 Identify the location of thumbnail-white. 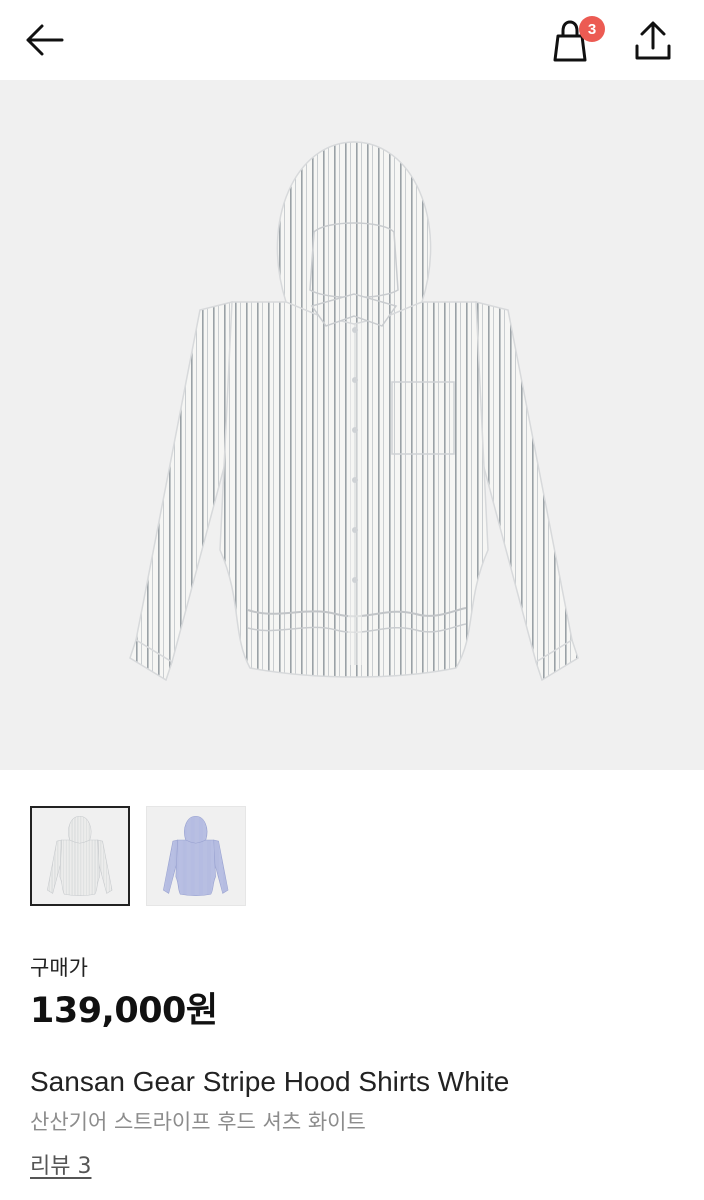
(80, 856).